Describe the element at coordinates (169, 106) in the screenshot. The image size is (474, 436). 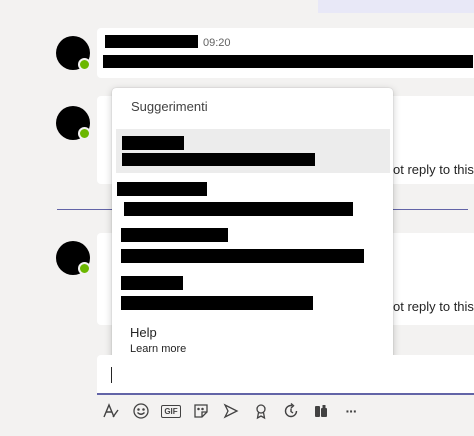
I see `popup-title: Suggerimenti` at that location.